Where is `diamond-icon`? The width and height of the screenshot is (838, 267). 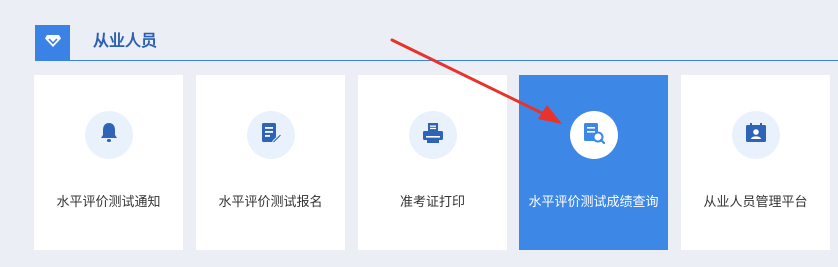
diamond-icon is located at coordinates (53, 42).